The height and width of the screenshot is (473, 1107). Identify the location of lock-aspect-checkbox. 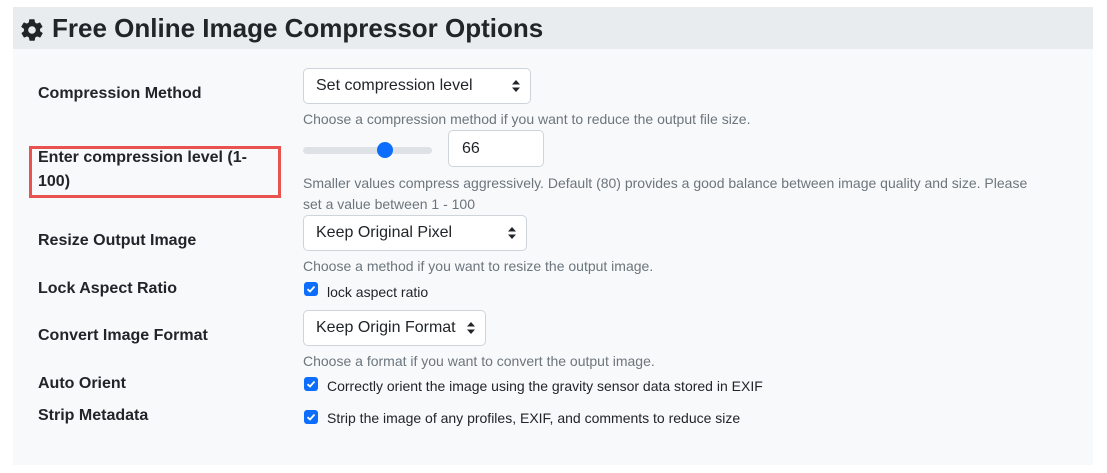
(311, 289).